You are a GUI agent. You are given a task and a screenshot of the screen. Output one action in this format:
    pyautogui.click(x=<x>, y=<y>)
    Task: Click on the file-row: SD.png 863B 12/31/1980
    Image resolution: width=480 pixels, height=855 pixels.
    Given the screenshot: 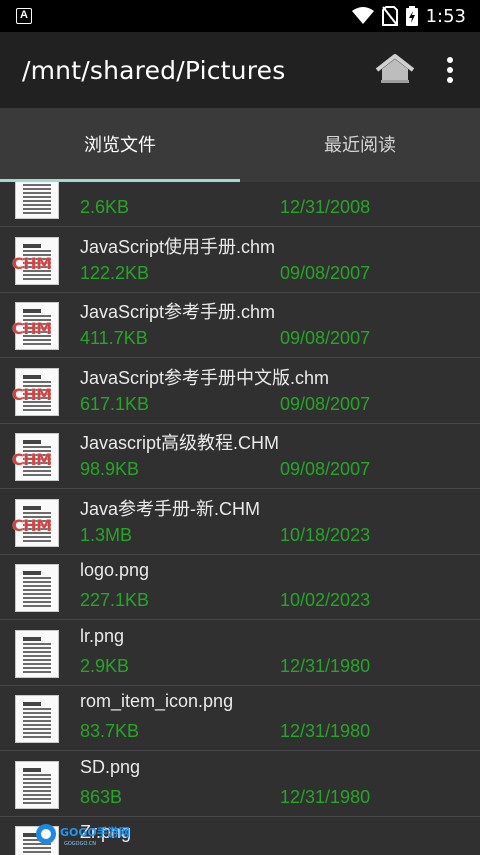 What is the action you would take?
    pyautogui.click(x=240, y=784)
    